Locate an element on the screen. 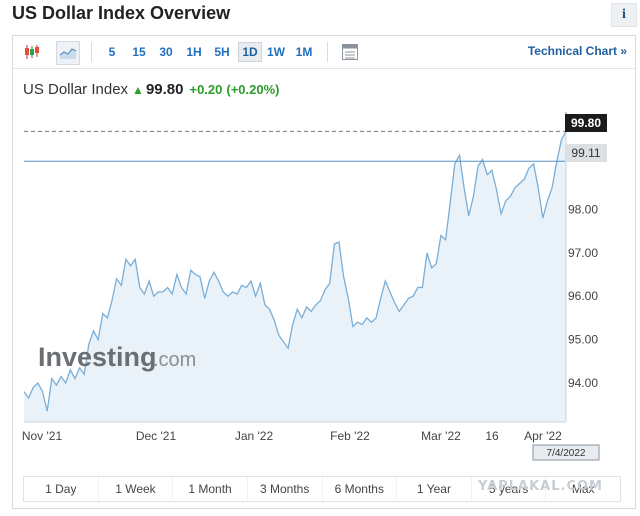 The width and height of the screenshot is (640, 516). y-tick-label: 97.00 is located at coordinates (583, 253).